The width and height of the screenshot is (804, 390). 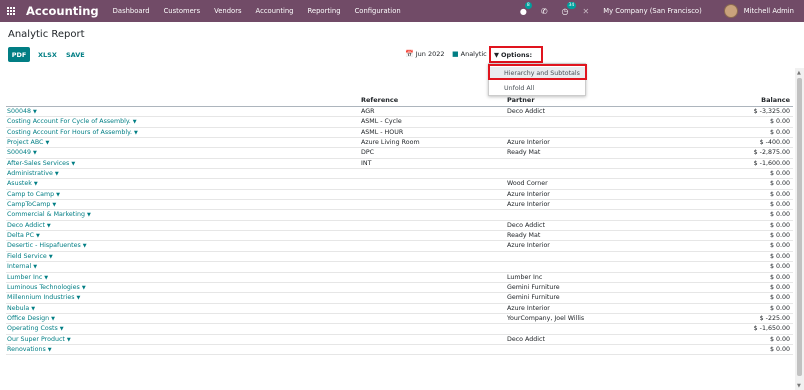 What do you see at coordinates (62, 11) in the screenshot?
I see `app-brand: Accounting` at bounding box center [62, 11].